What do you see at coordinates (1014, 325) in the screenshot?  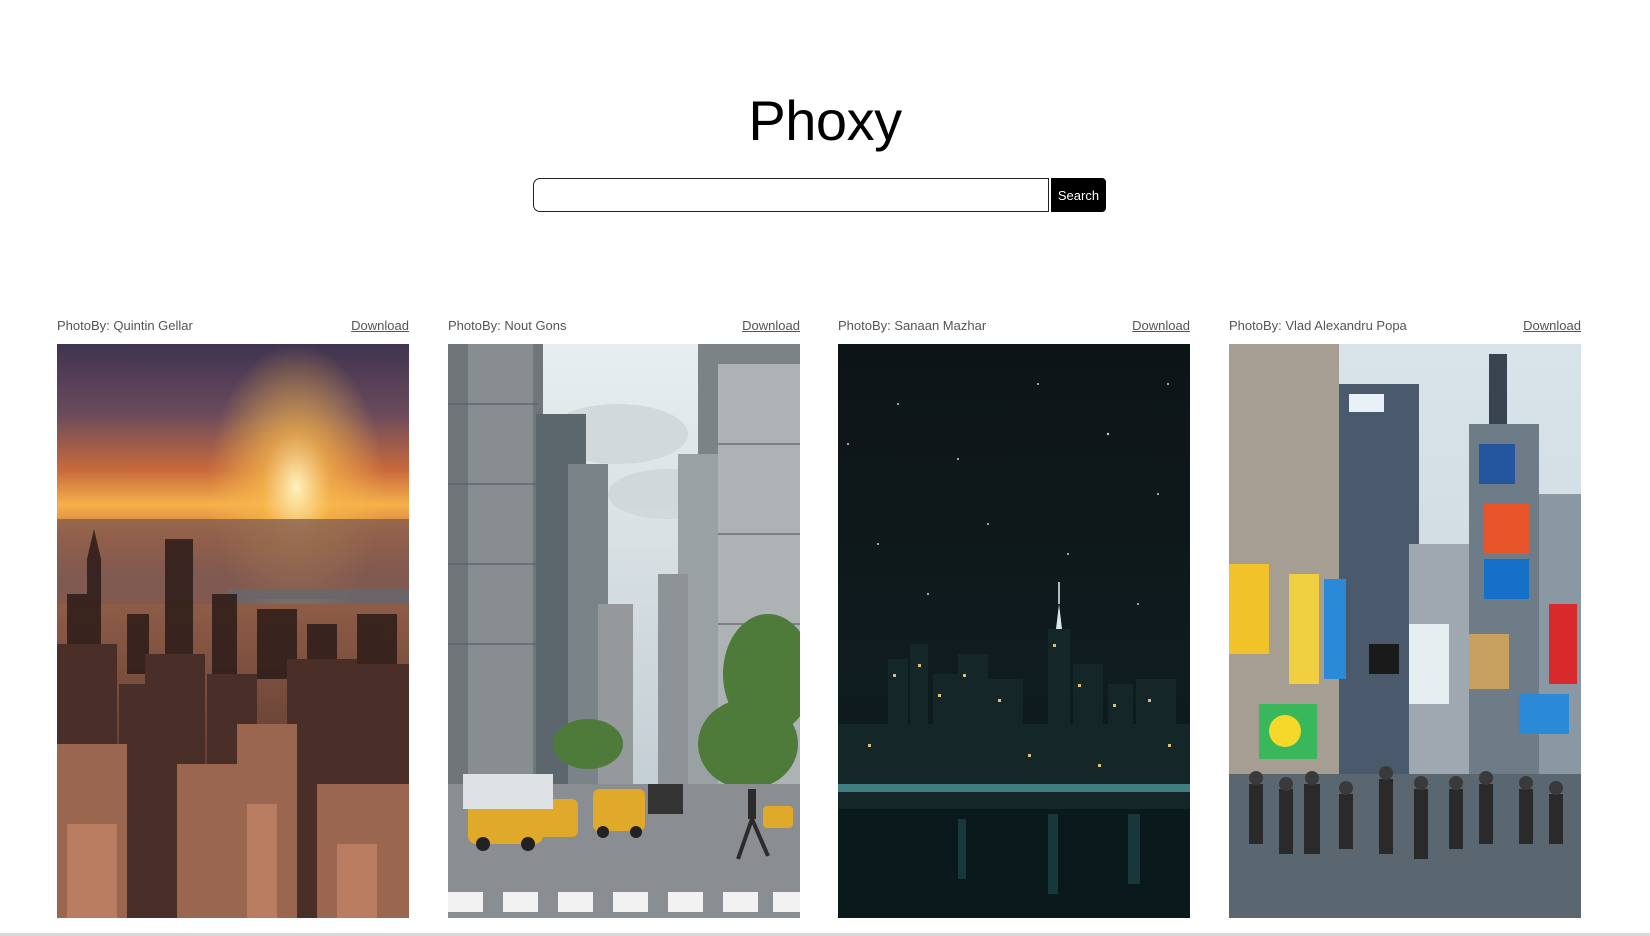 I see `photo-card-meta: PhotoBy: Sanaan Mazhar Download` at bounding box center [1014, 325].